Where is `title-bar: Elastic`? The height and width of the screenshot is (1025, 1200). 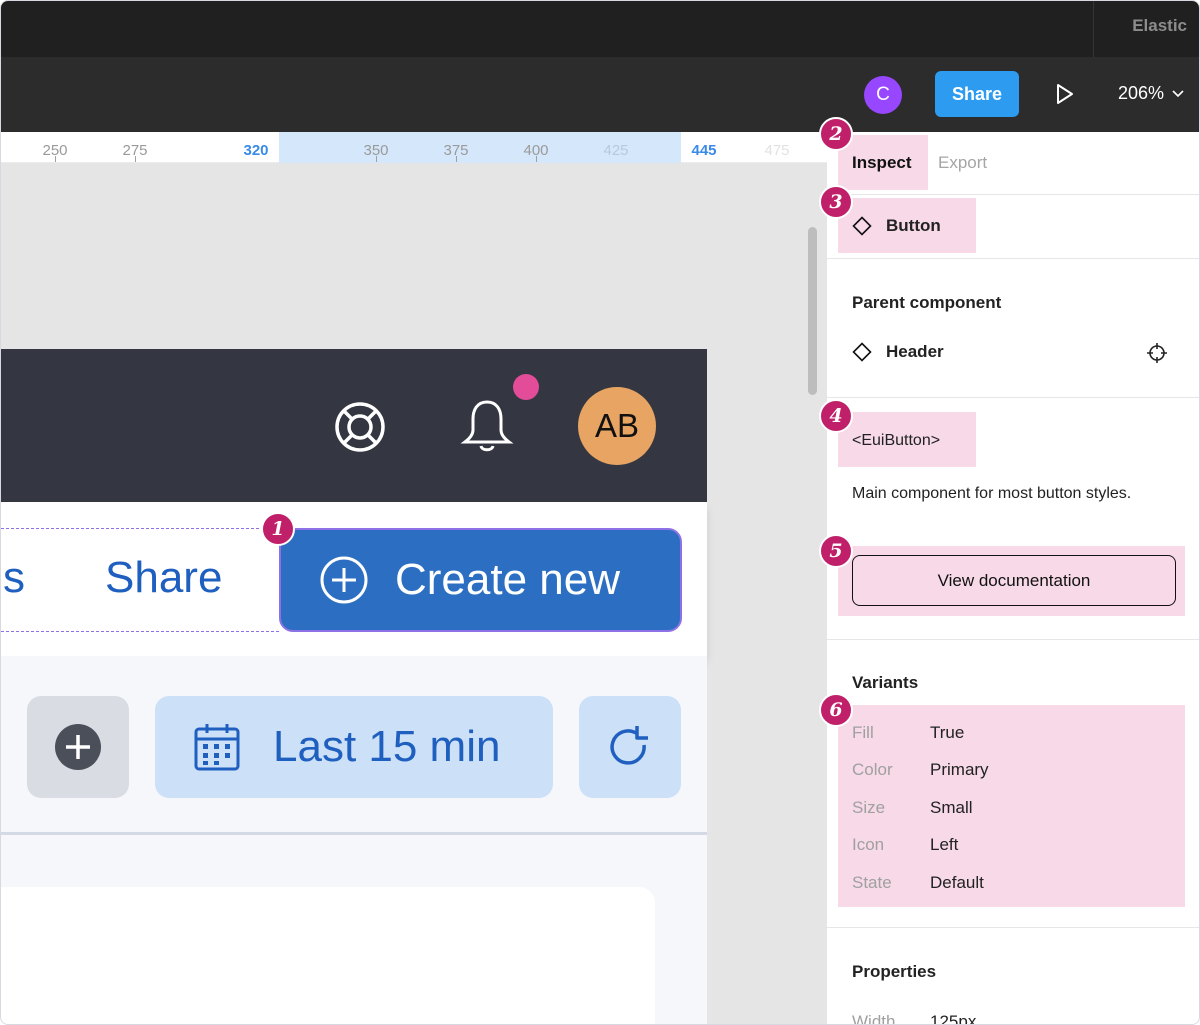 title-bar: Elastic is located at coordinates (600, 29).